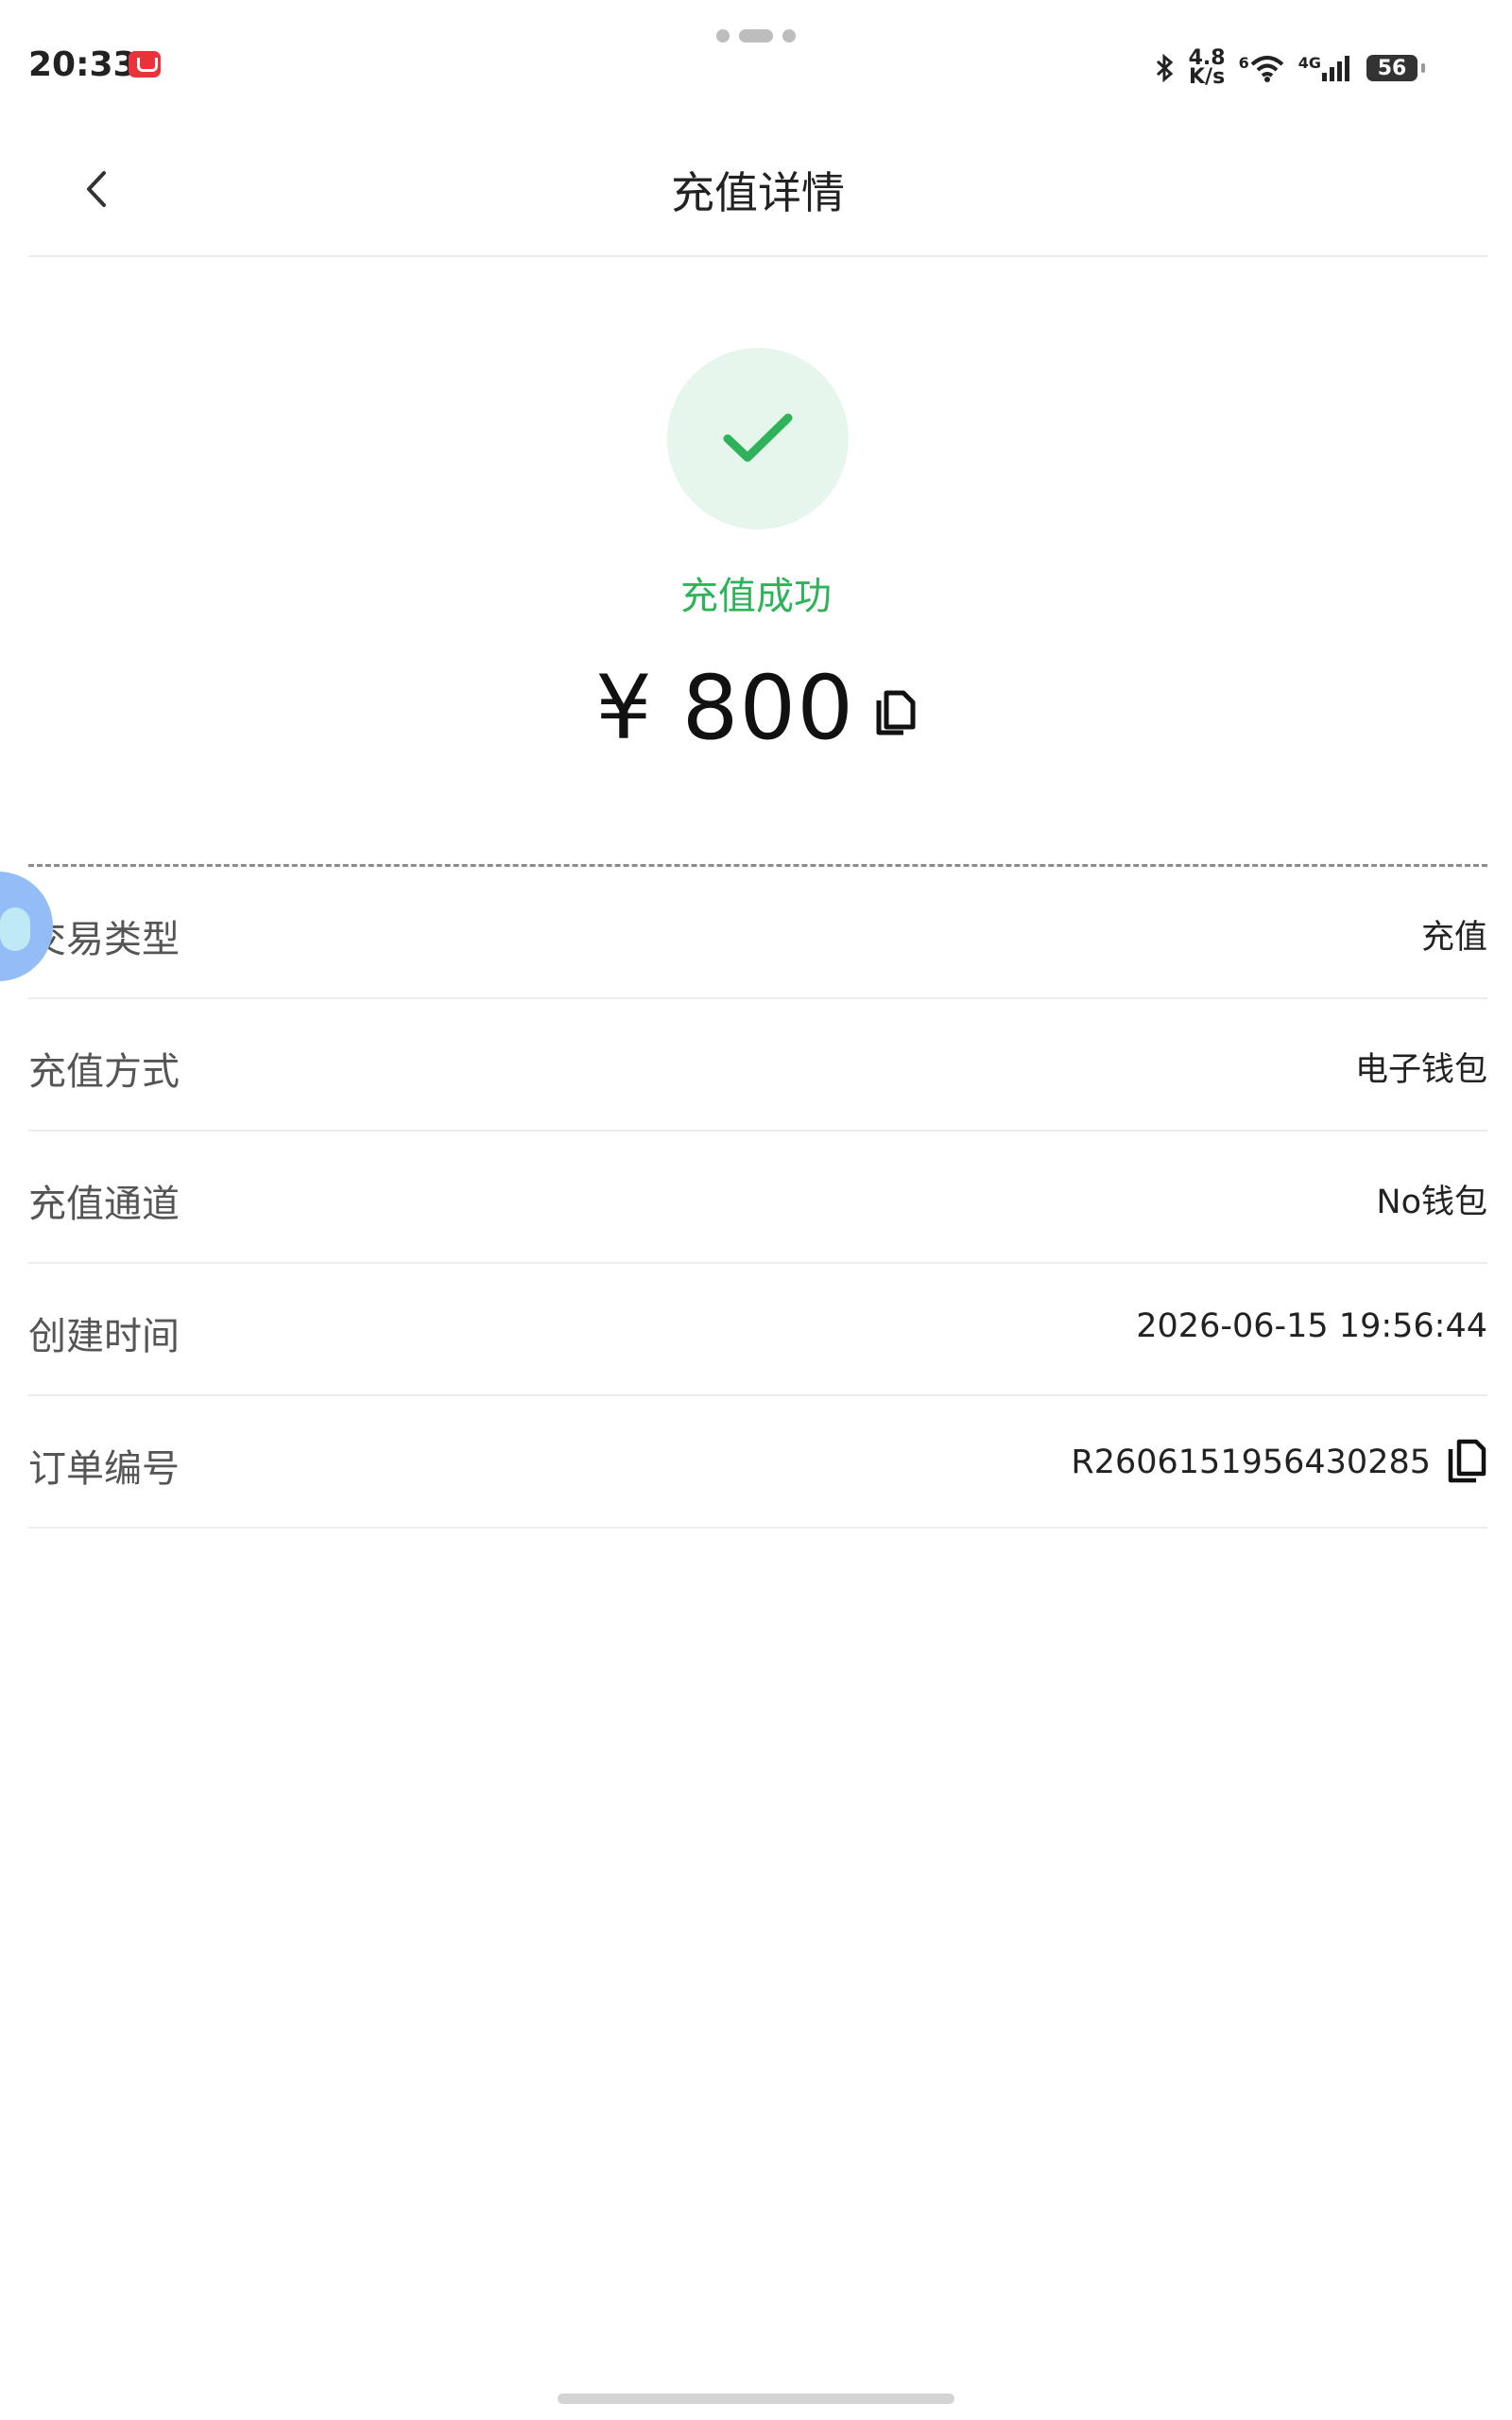  I want to click on battery-icon: 56, so click(1395, 68).